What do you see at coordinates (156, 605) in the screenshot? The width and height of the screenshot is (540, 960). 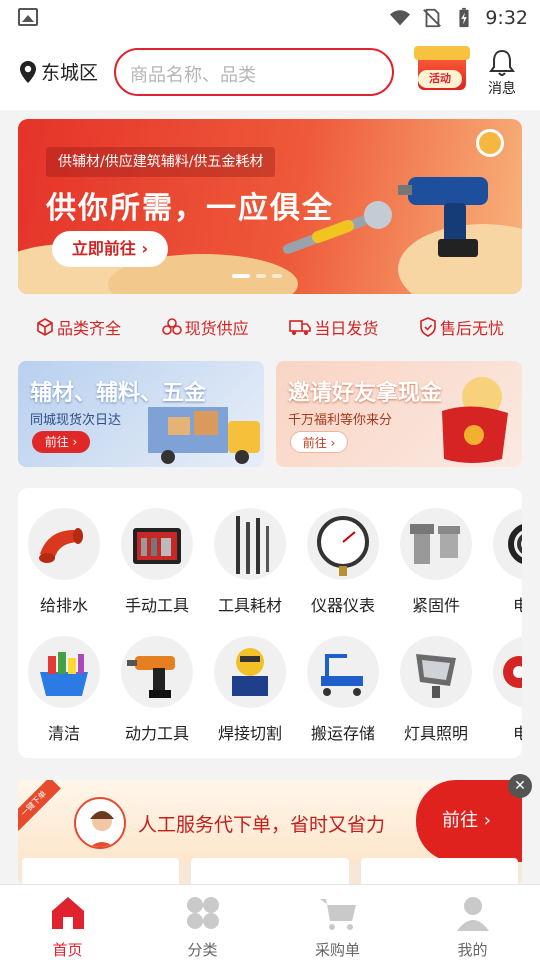 I see `category-label: 手动工具` at bounding box center [156, 605].